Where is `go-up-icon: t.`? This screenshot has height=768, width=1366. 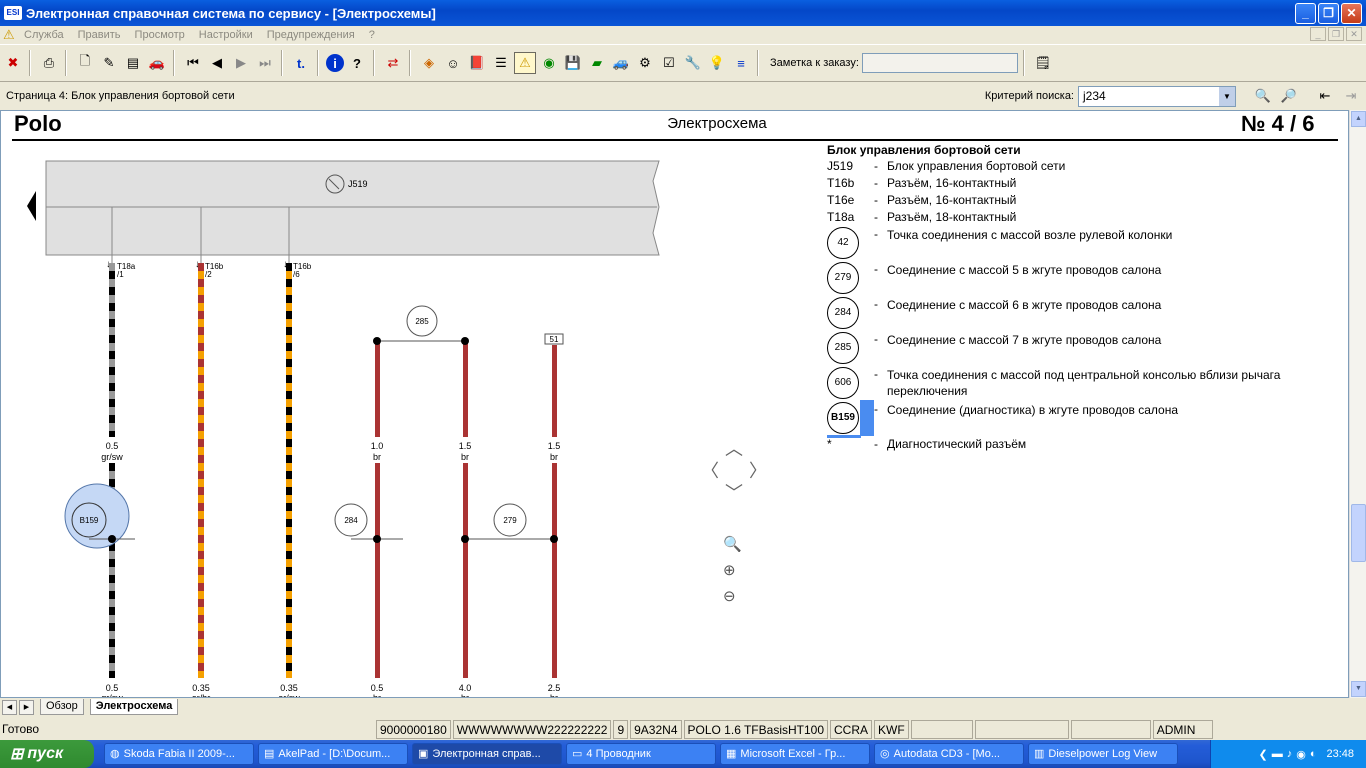 go-up-icon: t. is located at coordinates (301, 63).